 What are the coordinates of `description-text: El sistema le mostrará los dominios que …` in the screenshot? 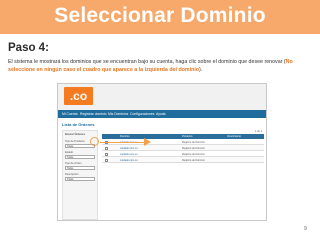 It's located at (147, 62).